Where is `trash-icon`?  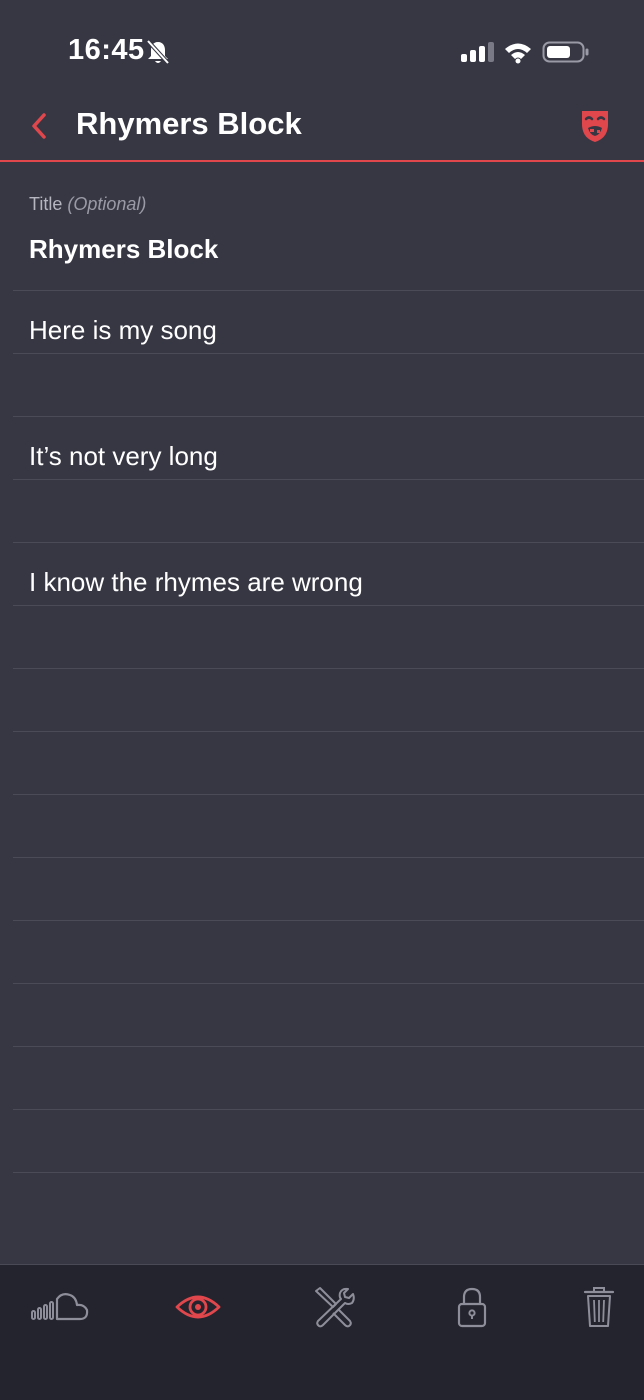
trash-icon is located at coordinates (599, 1307).